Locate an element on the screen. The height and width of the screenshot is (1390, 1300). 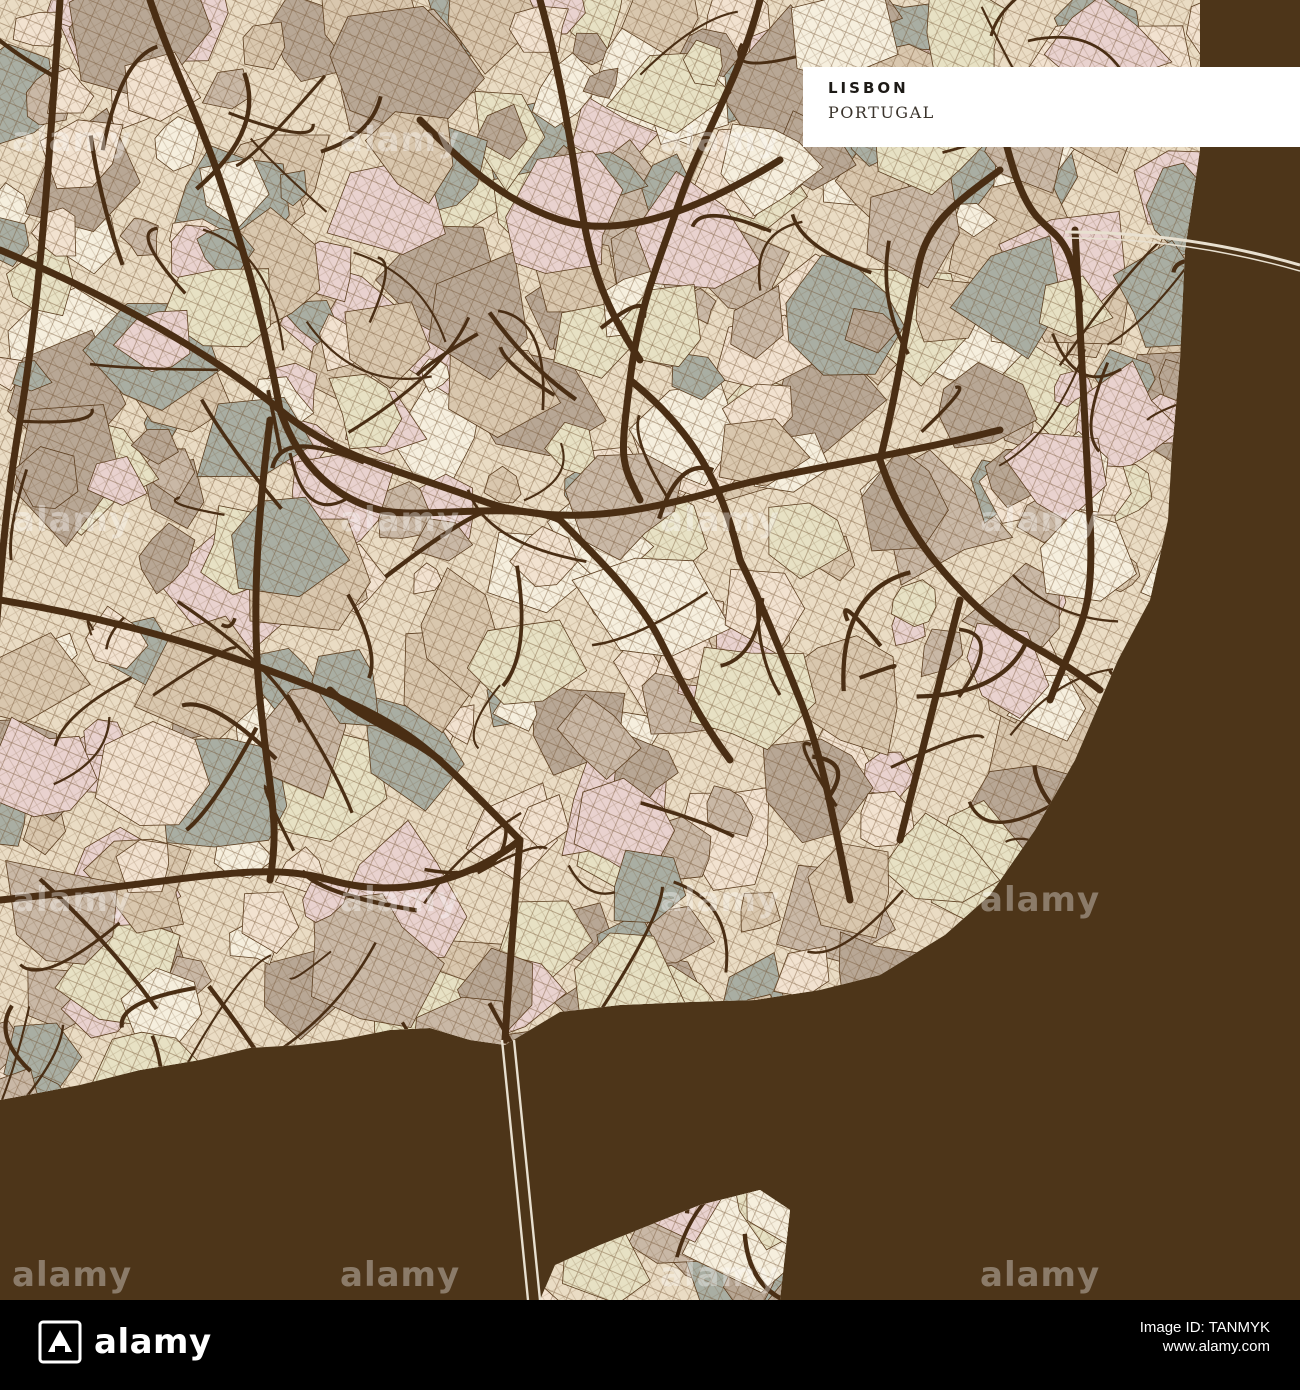
alamy-logo-icon is located at coordinates (60, 1342).